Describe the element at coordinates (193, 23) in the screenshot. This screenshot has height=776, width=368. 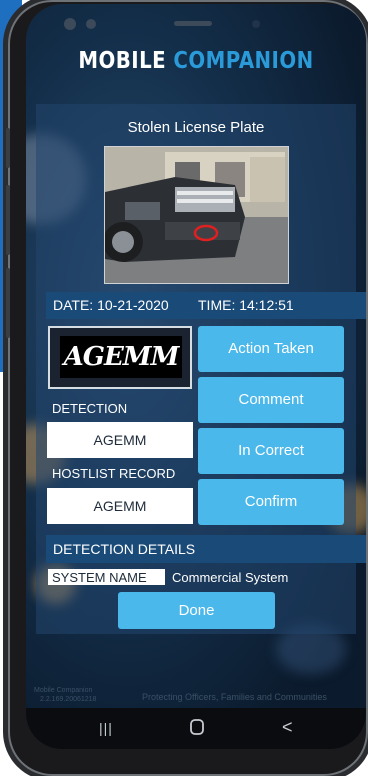
I see `earpiece` at that location.